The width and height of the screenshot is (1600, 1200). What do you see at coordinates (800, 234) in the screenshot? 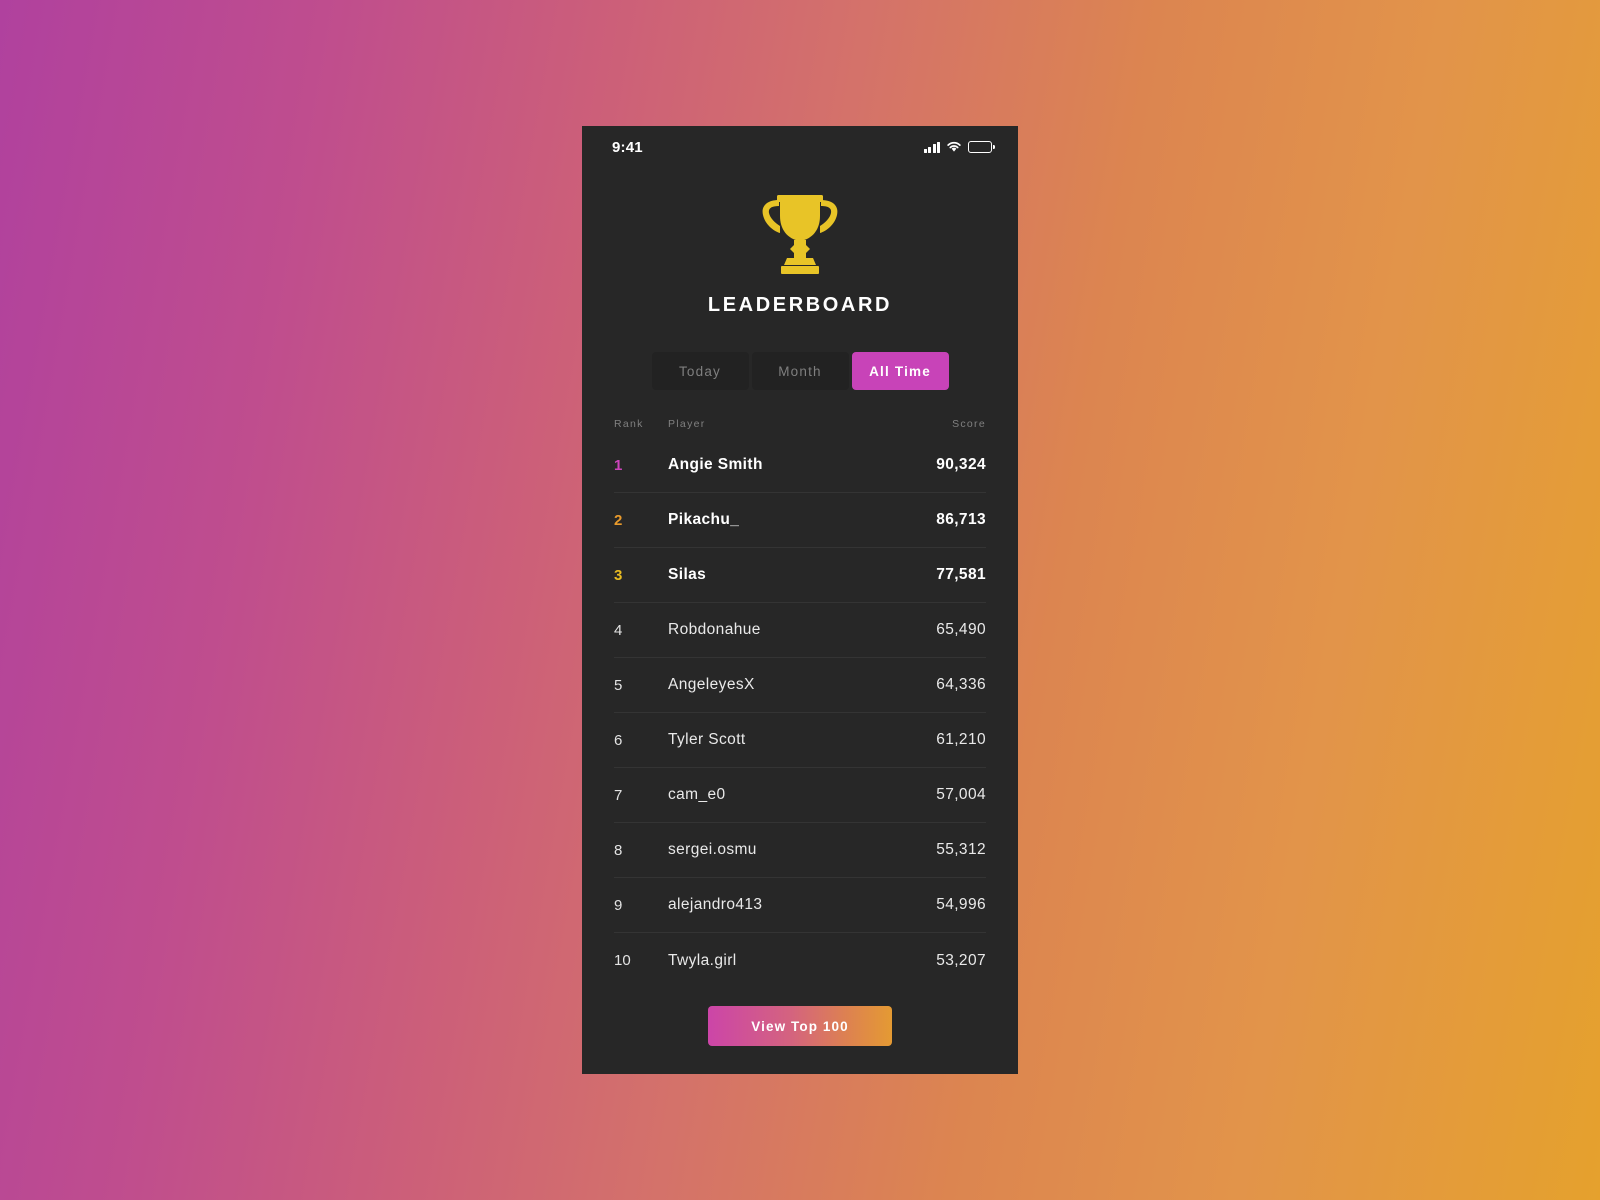
I see `trophy-icon` at bounding box center [800, 234].